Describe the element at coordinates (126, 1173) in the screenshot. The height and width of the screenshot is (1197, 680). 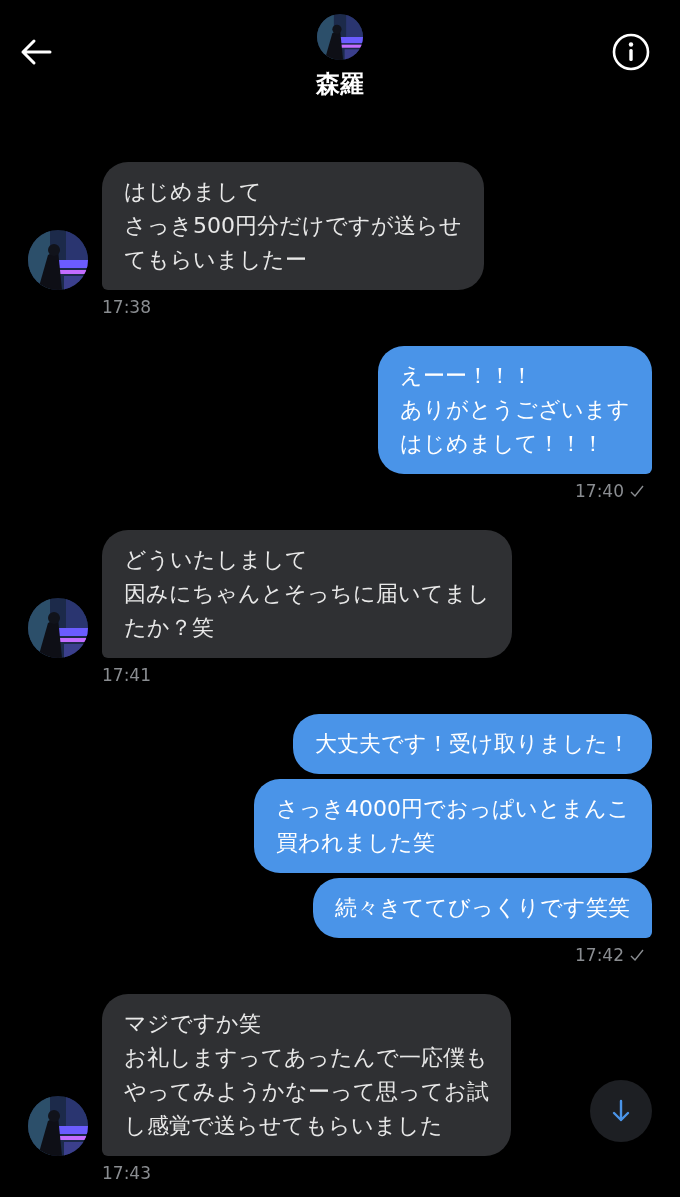
I see `timestamp: 17:43` at that location.